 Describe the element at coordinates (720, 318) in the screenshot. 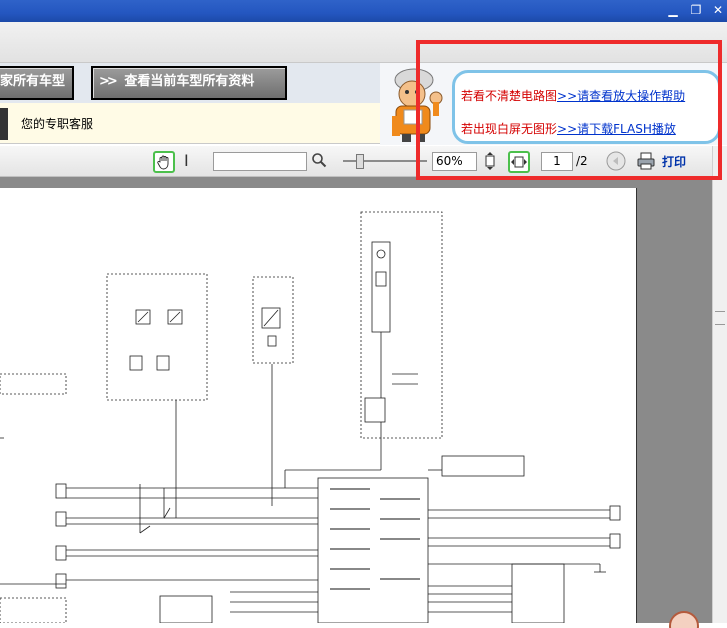

I see `scroll-grip` at that location.